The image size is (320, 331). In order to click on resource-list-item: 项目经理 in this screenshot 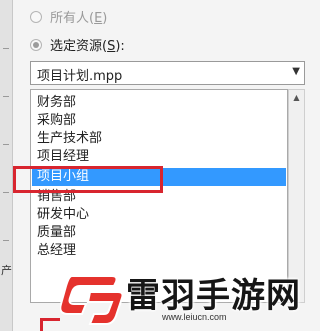, I will do `click(159, 156)`.